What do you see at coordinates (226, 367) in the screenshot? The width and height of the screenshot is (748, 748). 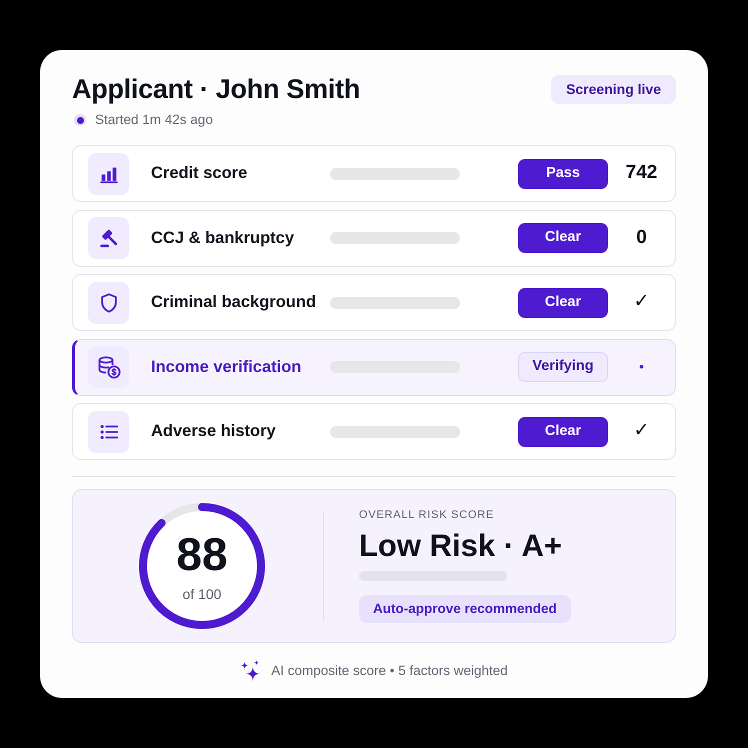 I see `check-label: Income verification` at bounding box center [226, 367].